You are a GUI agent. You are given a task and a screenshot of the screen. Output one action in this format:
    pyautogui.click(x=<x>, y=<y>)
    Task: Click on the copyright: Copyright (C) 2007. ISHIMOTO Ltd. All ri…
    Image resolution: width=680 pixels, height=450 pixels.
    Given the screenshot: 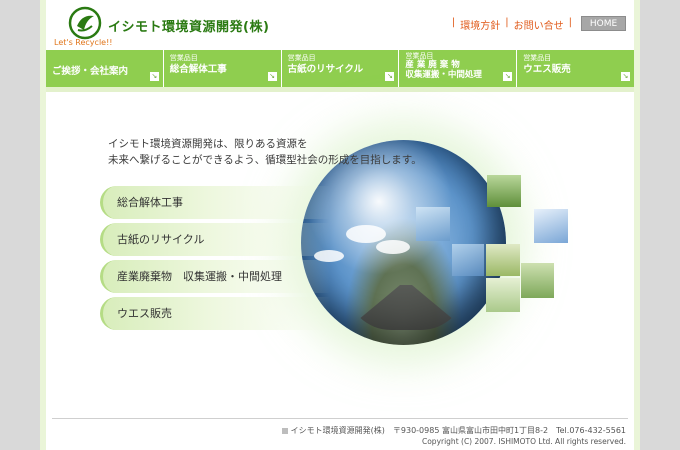 What is the action you would take?
    pyautogui.click(x=523, y=441)
    